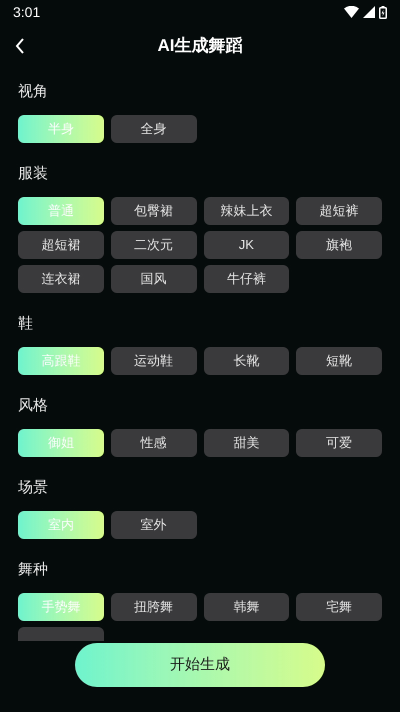 Image resolution: width=400 pixels, height=712 pixels. I want to click on back-icon, so click(20, 46).